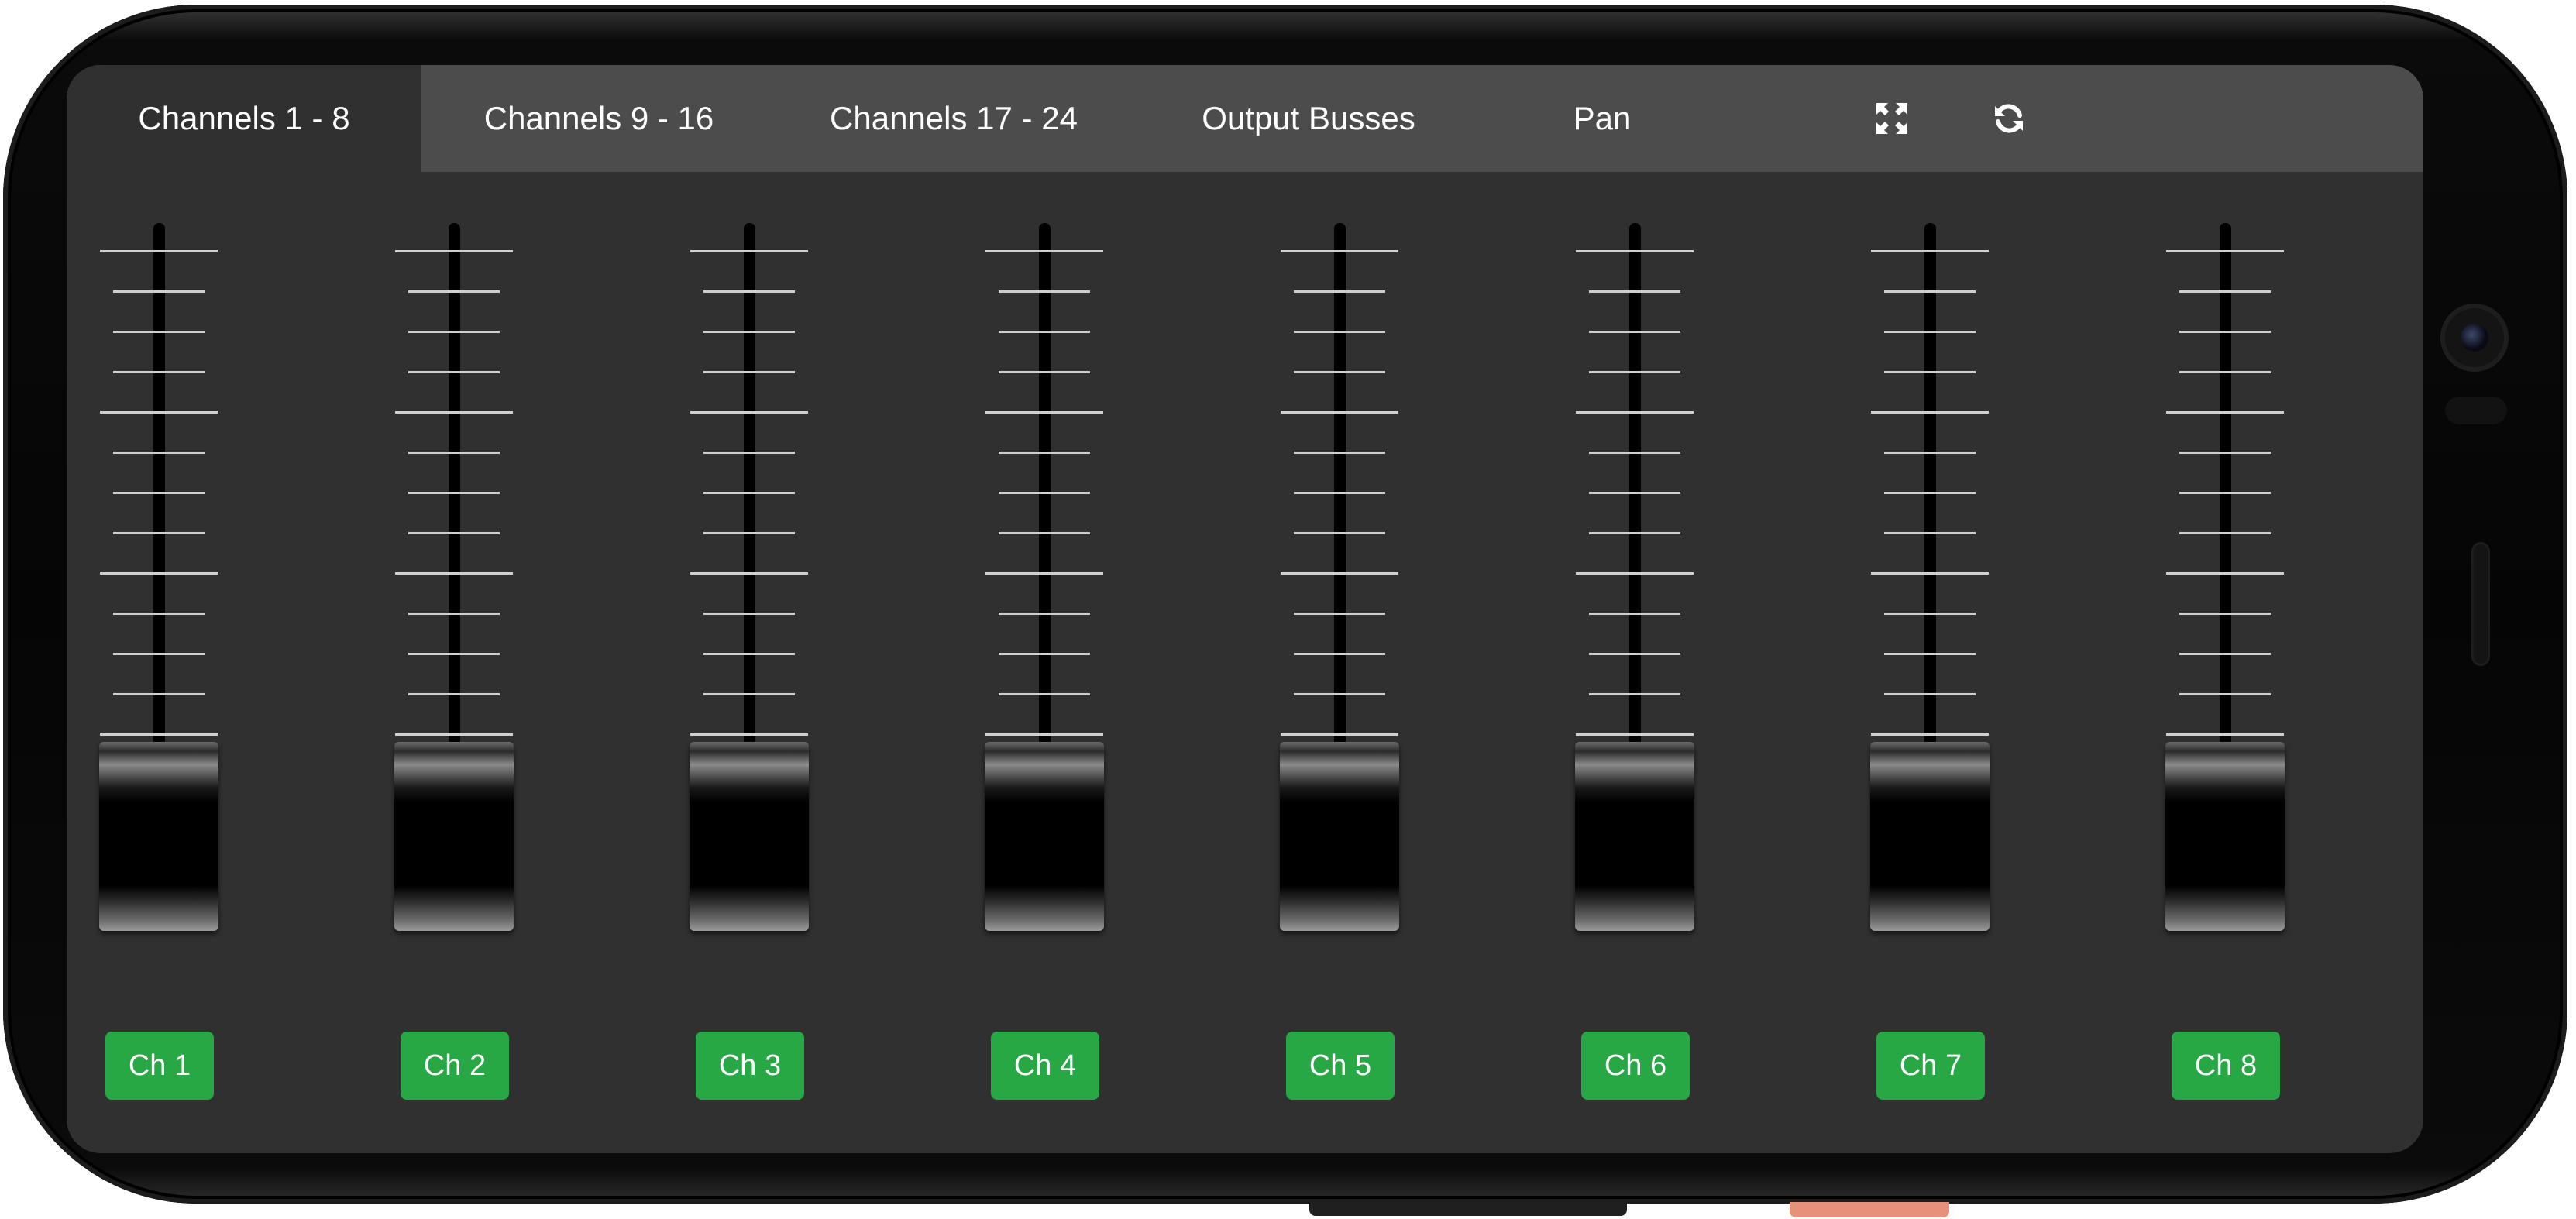  What do you see at coordinates (2476, 411) in the screenshot?
I see `proximity-sensor` at bounding box center [2476, 411].